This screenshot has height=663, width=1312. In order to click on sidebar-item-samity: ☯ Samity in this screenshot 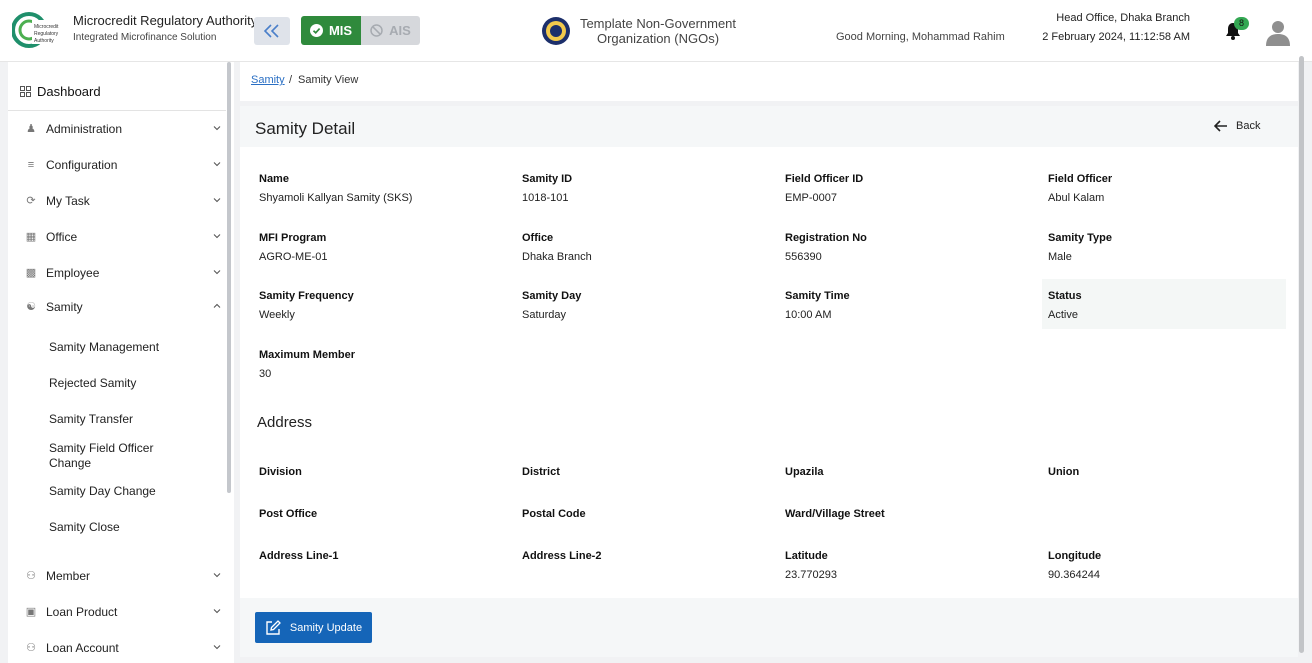, I will do `click(123, 307)`.